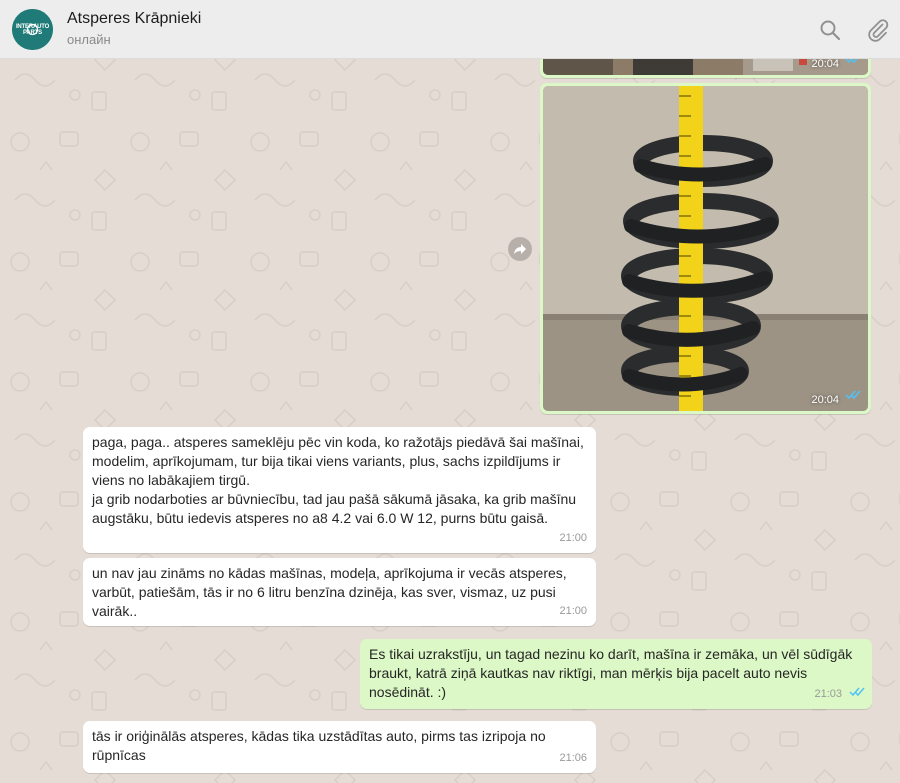 The width and height of the screenshot is (900, 783). Describe the element at coordinates (573, 758) in the screenshot. I see `message-time: 21:06` at that location.